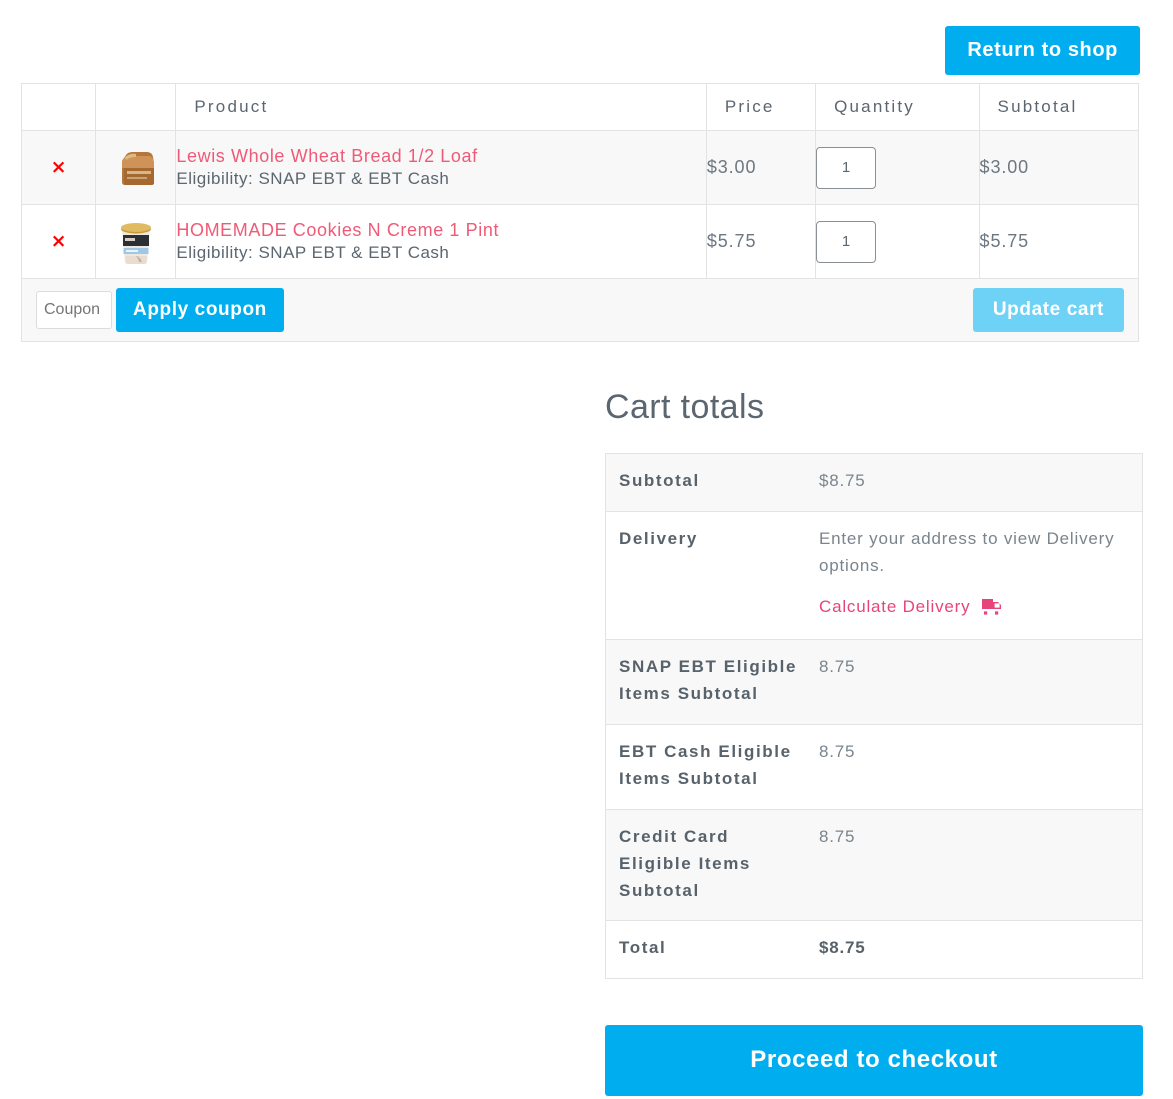 This screenshot has width=1173, height=1099. I want to click on totals-value-credit-card: 8.75, so click(974, 865).